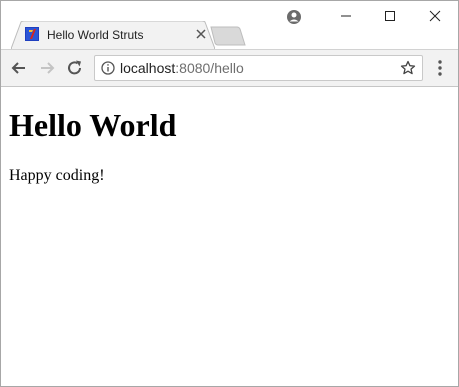 The width and height of the screenshot is (459, 387). I want to click on struts-logo-icon, so click(32, 34).